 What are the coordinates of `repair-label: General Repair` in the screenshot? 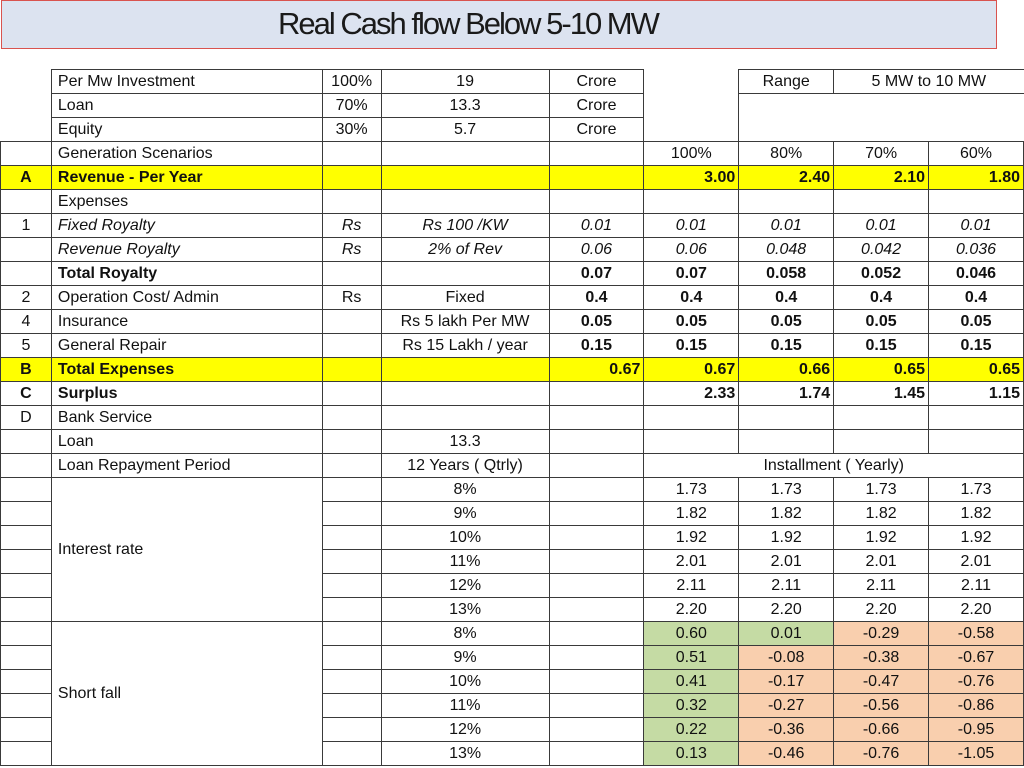 It's located at (186, 345).